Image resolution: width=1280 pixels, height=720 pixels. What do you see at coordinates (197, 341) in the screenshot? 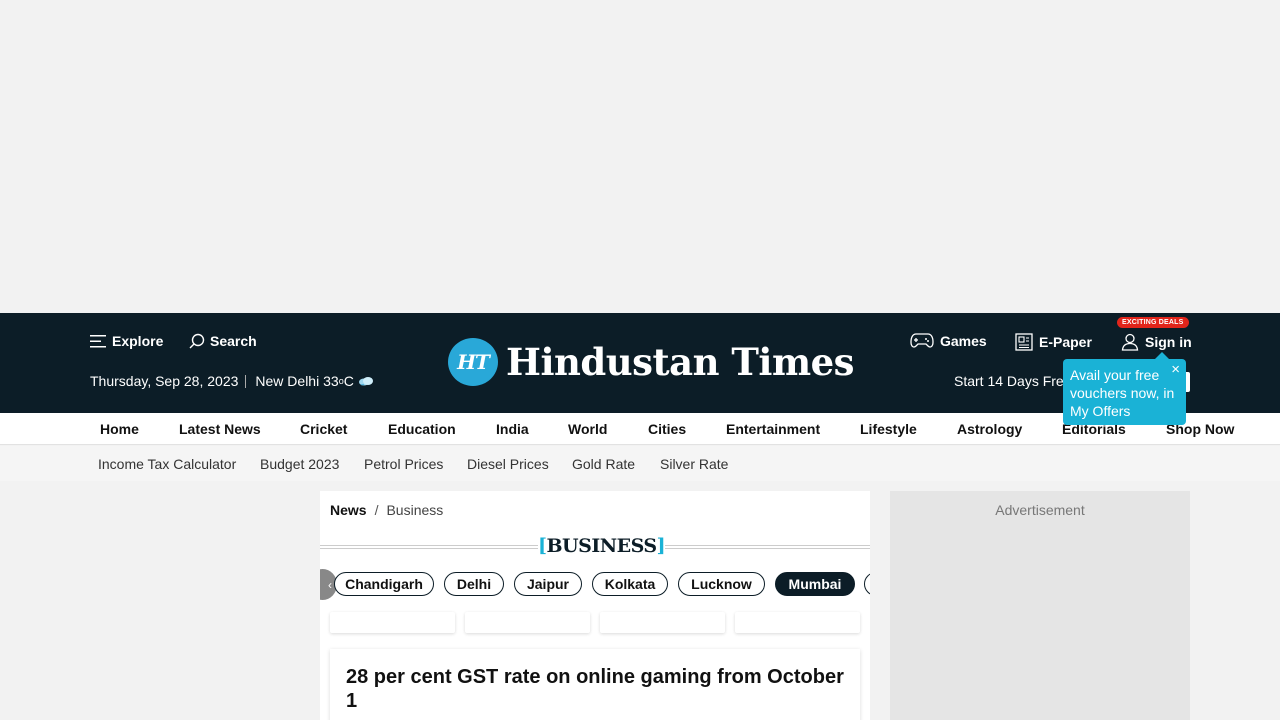
I see `search-icon` at bounding box center [197, 341].